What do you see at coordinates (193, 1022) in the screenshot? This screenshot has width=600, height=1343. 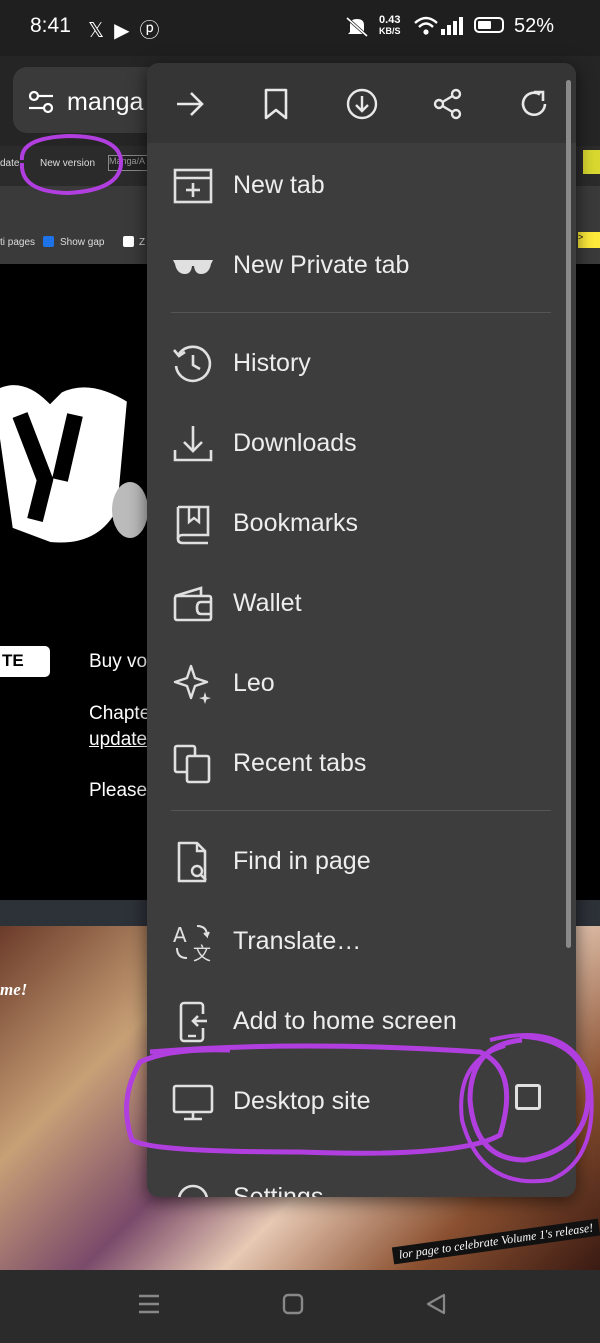 I see `add-to-home-screen-icon` at bounding box center [193, 1022].